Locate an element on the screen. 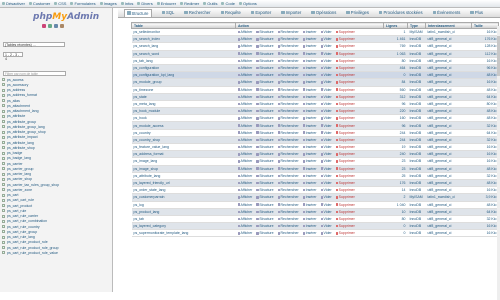 This screenshot has width=500, height=300. table-name-link: ps_customerparrain is located at coordinates (183, 197).